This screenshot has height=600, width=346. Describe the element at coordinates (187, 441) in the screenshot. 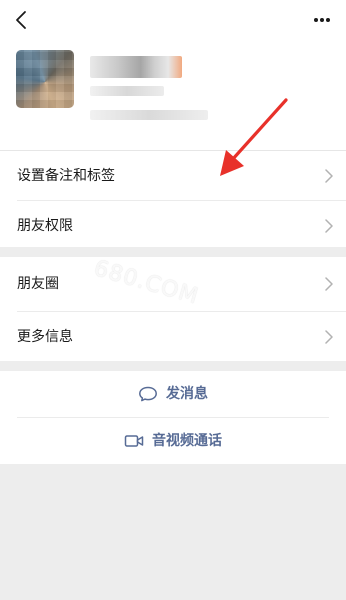

I see `video-call-label: 音视频通话` at that location.